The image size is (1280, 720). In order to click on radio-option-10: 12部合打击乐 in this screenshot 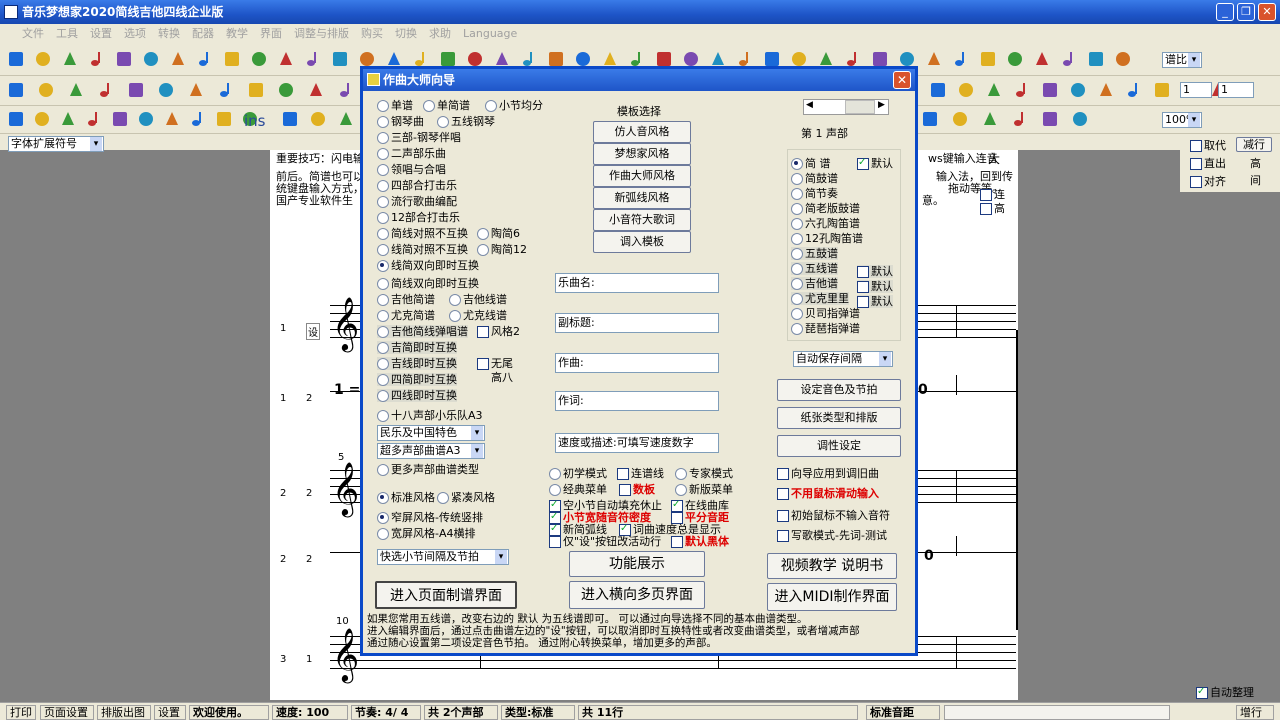, I will do `click(418, 217)`.